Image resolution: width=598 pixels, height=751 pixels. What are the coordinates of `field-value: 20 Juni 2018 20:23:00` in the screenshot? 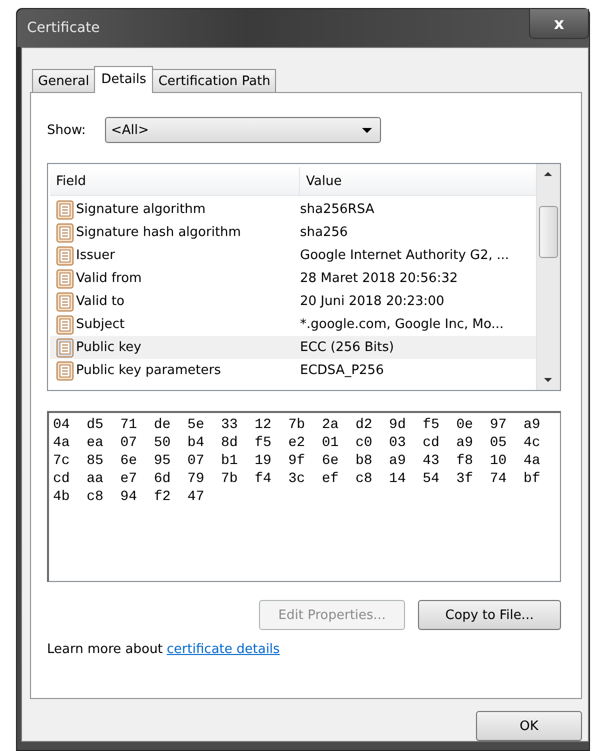 It's located at (371, 301).